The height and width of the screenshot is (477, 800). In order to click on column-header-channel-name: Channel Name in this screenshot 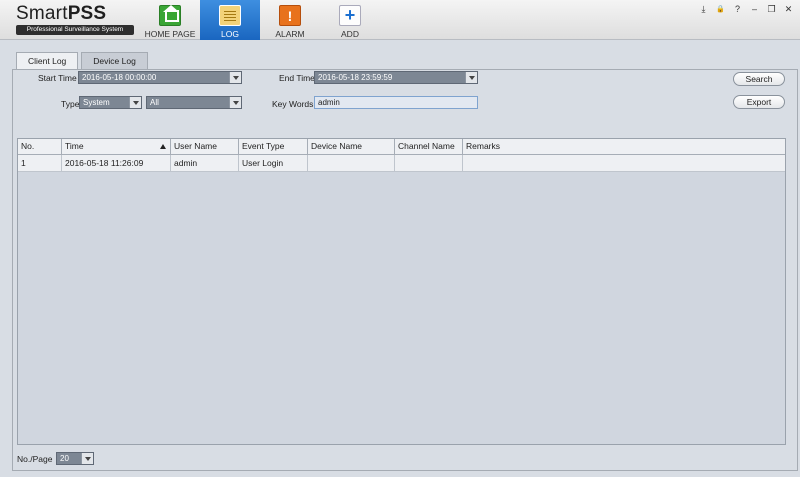, I will do `click(429, 146)`.